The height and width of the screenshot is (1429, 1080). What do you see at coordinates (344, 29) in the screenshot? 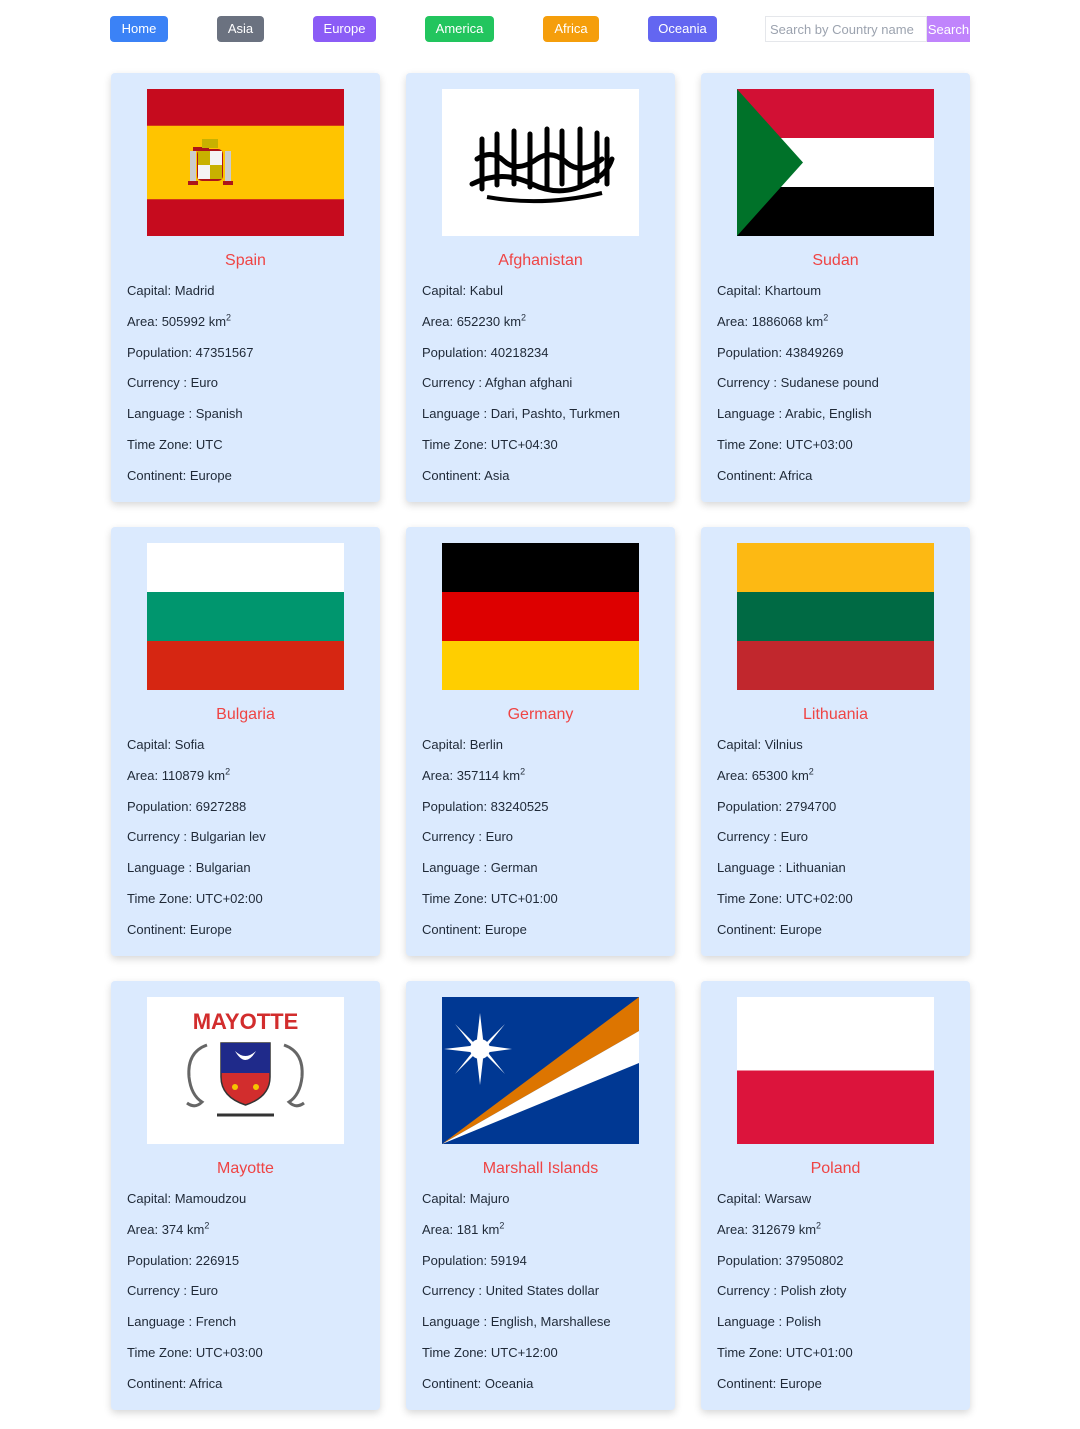
I see `europe-button: Europe` at bounding box center [344, 29].